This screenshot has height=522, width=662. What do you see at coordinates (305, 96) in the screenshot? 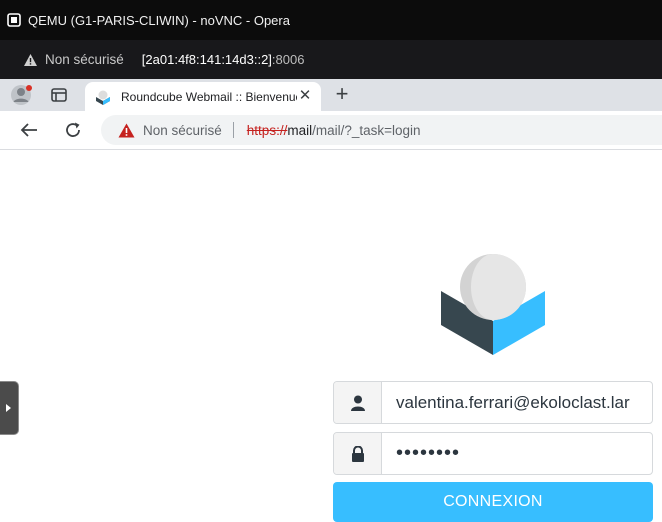
I see `tab-close-icon: ✕` at bounding box center [305, 96].